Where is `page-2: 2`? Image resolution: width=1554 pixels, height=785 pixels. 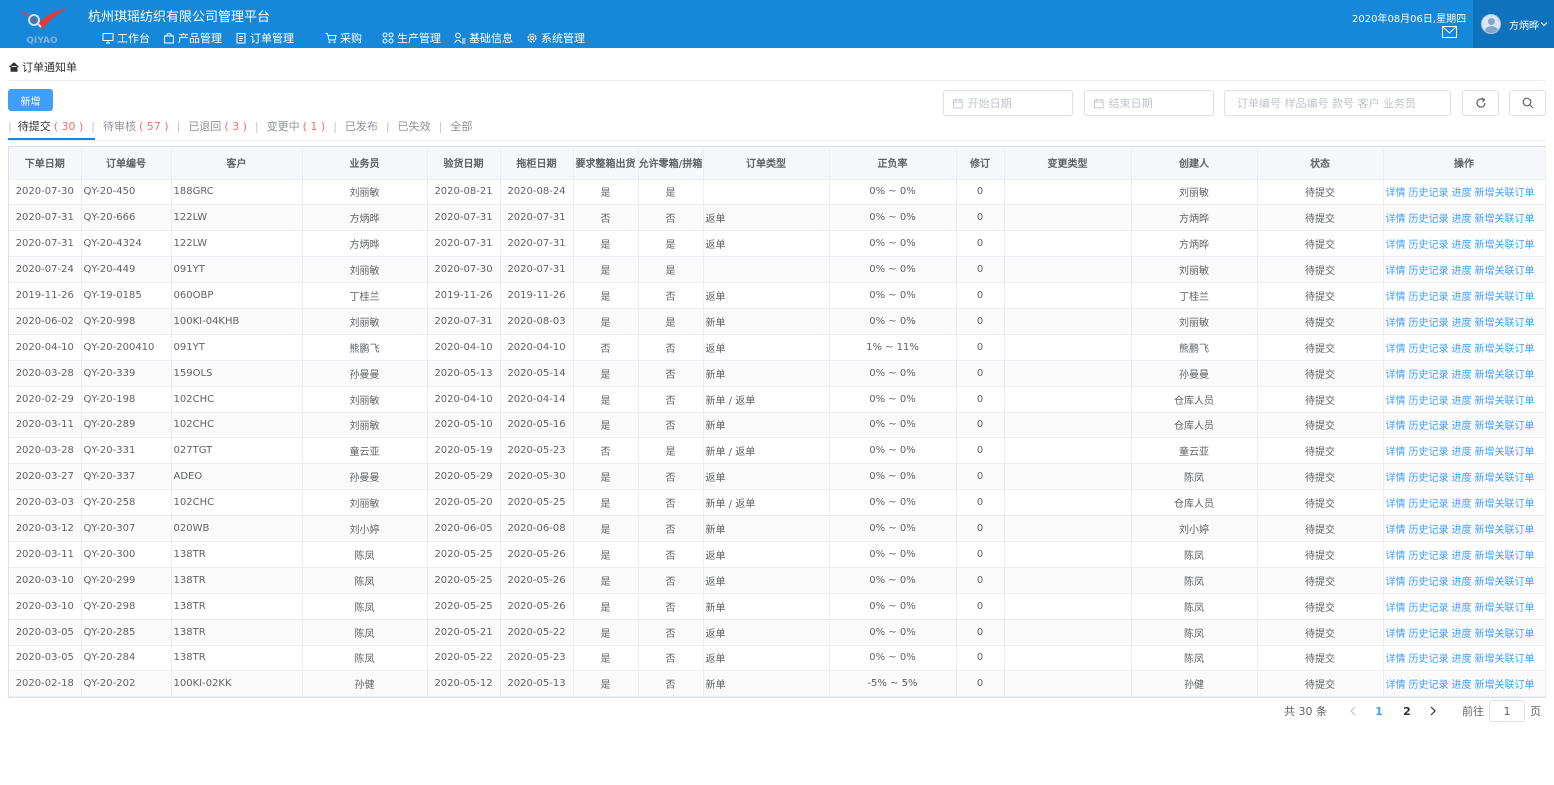 page-2: 2 is located at coordinates (1407, 711).